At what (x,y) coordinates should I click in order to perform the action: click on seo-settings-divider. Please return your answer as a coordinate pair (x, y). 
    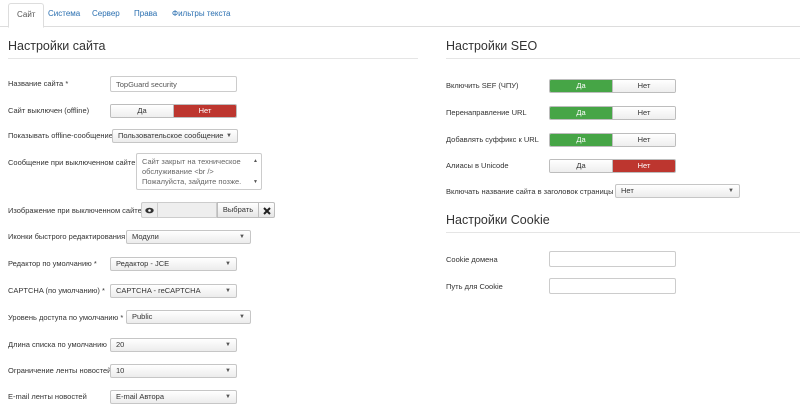
    Looking at the image, I should click on (623, 58).